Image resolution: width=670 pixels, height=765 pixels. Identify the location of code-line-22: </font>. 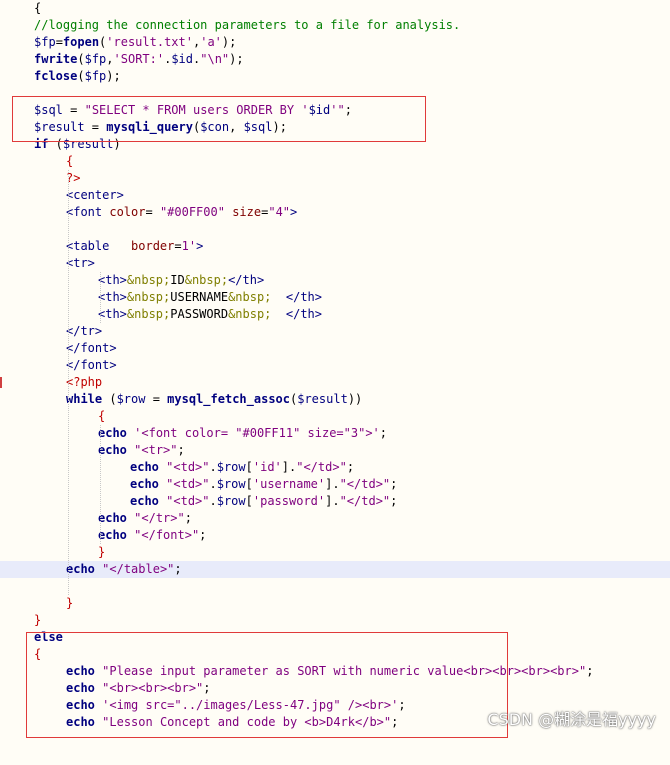
(335, 365).